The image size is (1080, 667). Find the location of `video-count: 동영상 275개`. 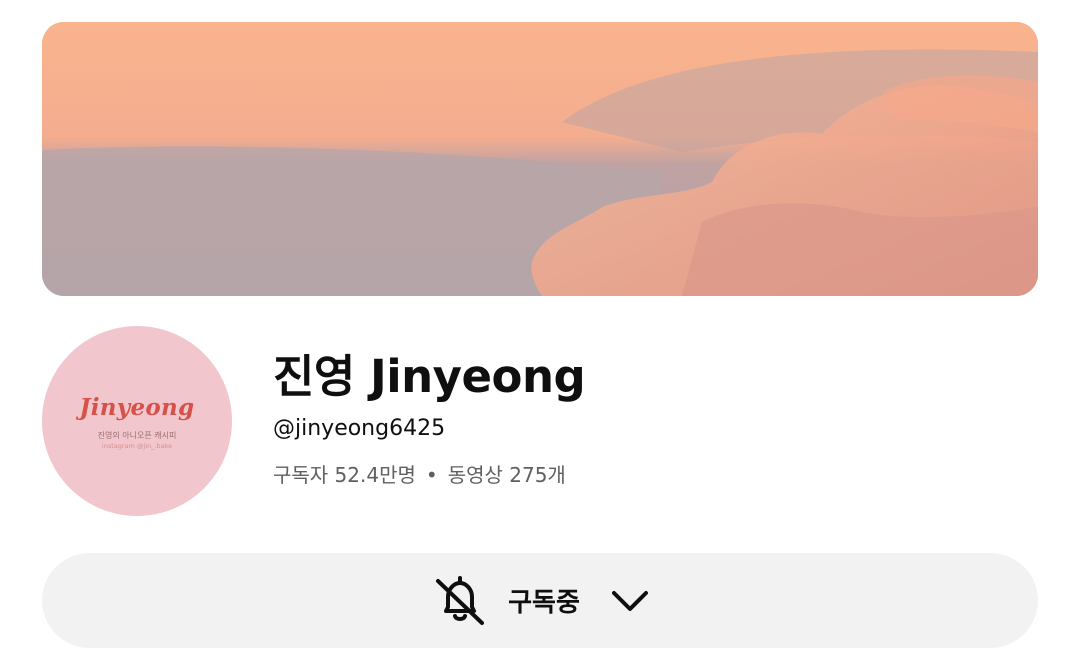

video-count: 동영상 275개 is located at coordinates (506, 475).